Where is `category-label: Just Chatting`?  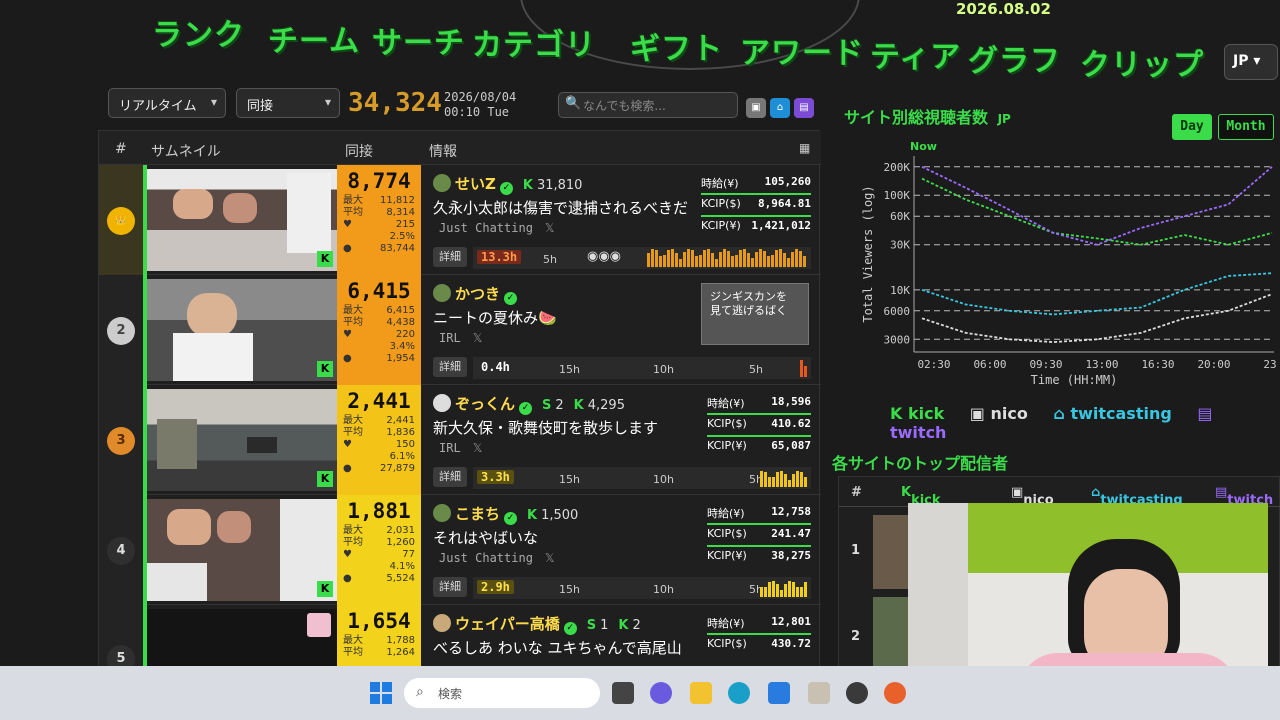
category-label: Just Chatting is located at coordinates (486, 558).